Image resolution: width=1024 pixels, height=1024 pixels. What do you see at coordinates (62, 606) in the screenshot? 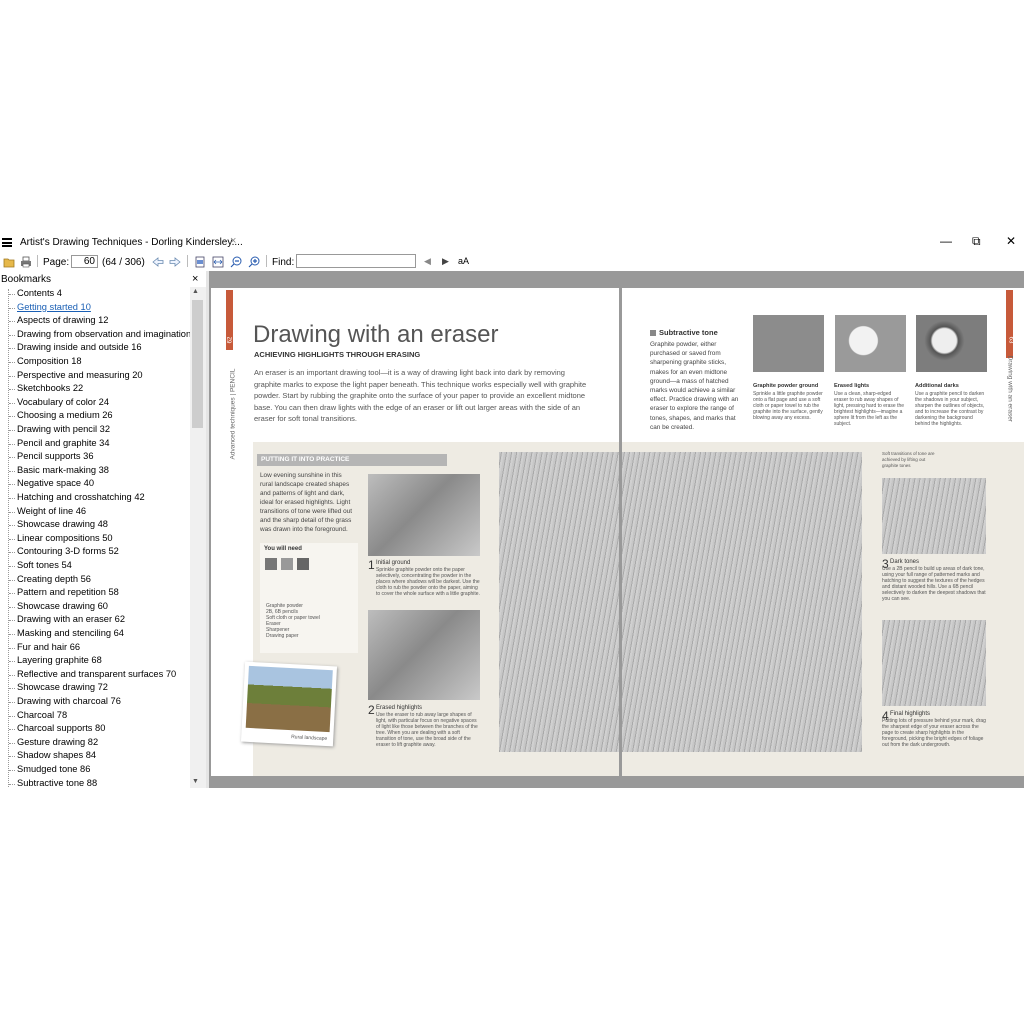
I see `bookmark-item: Showcase drawing 60` at bounding box center [62, 606].